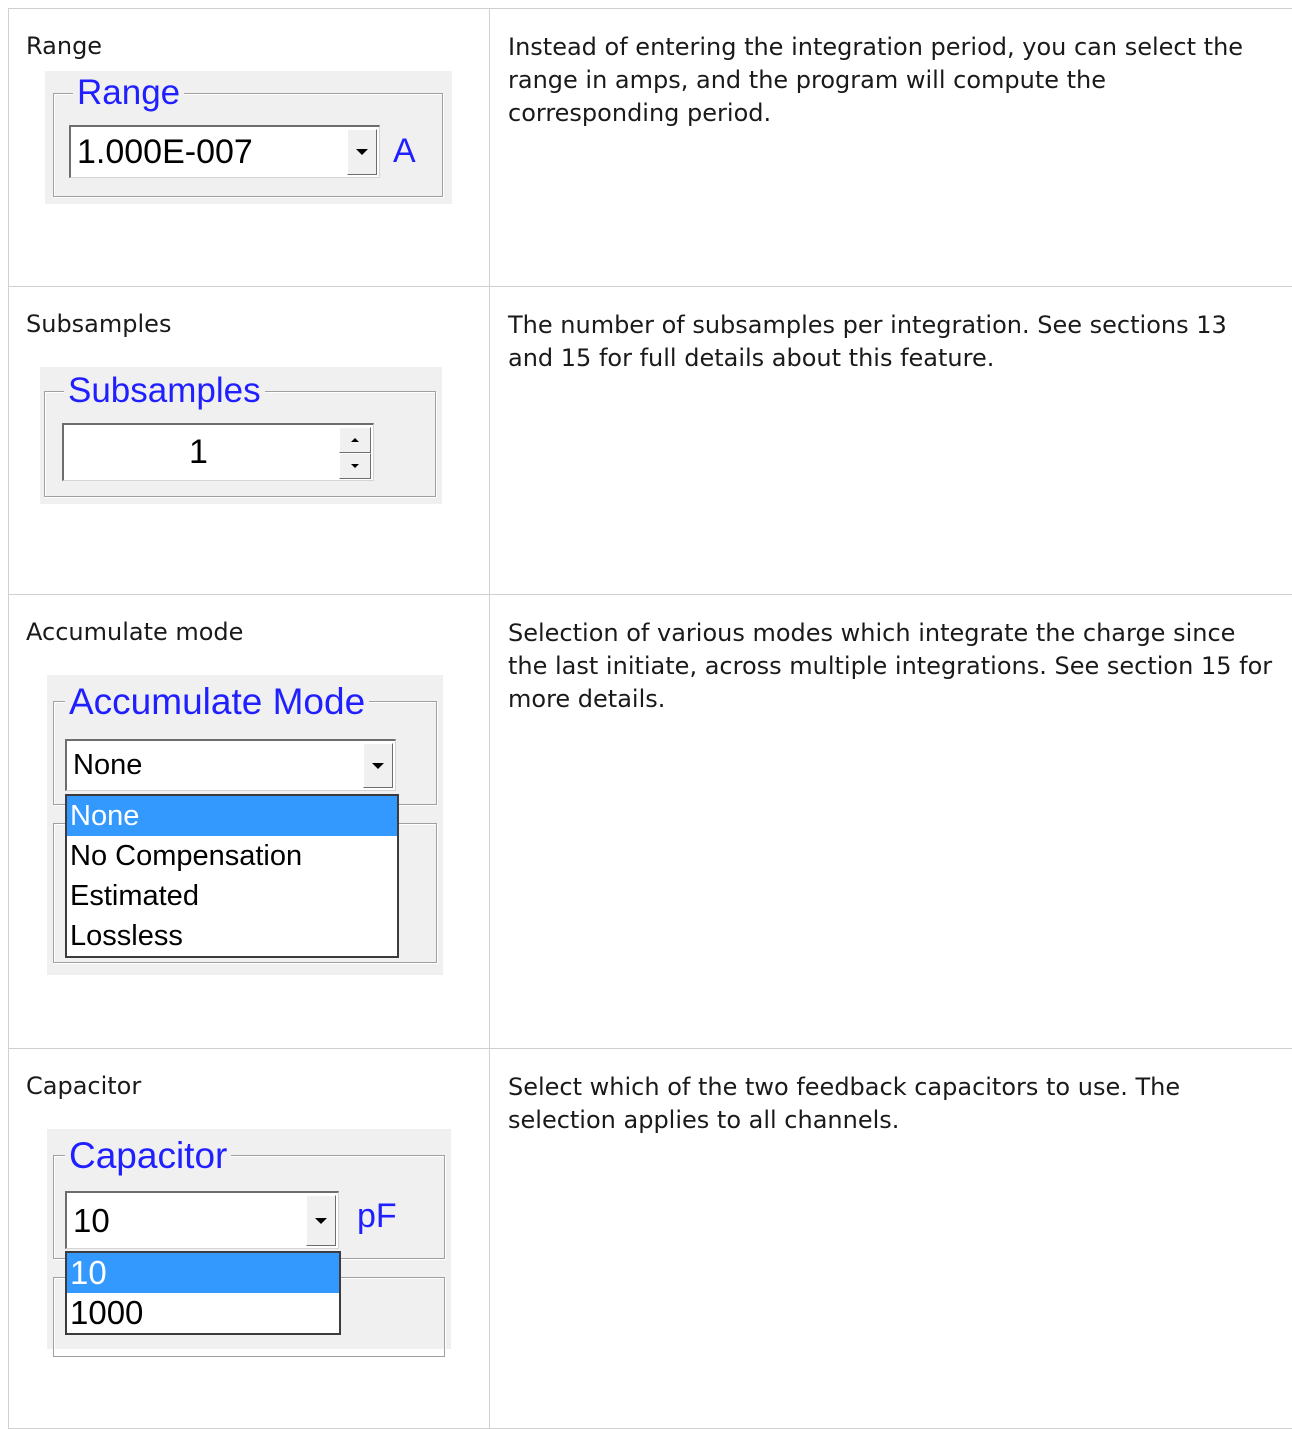  I want to click on accumulate-mode-combo-value: None, so click(107, 765).